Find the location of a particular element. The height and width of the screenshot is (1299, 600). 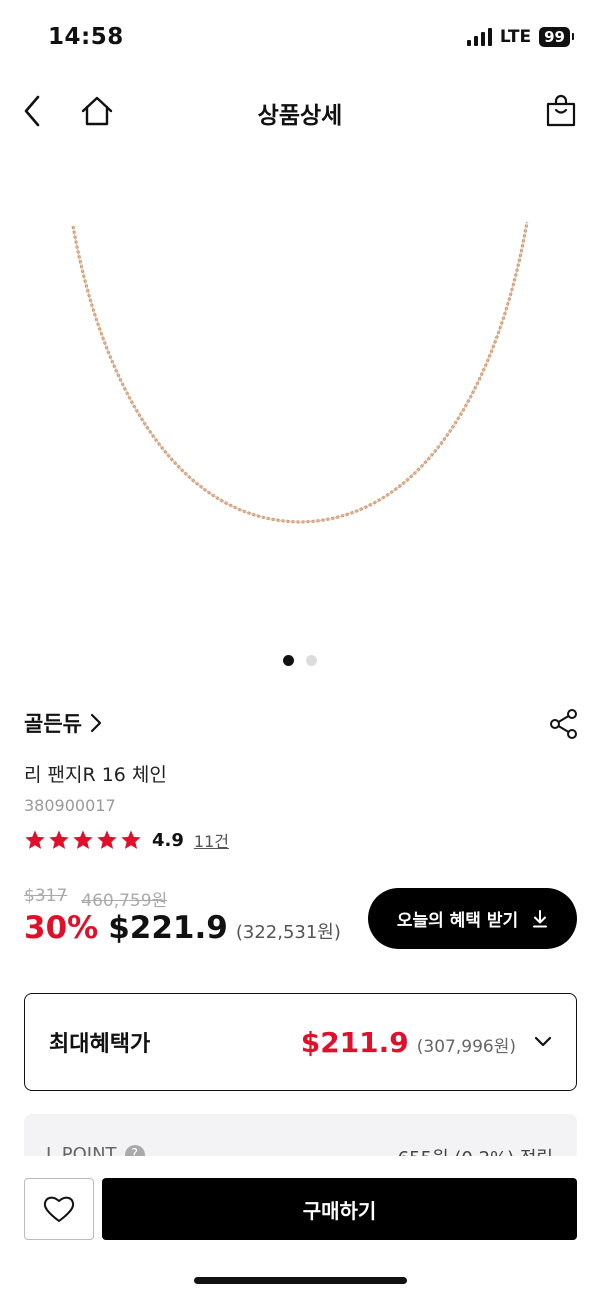

discount-rate: 30% is located at coordinates (61, 928).